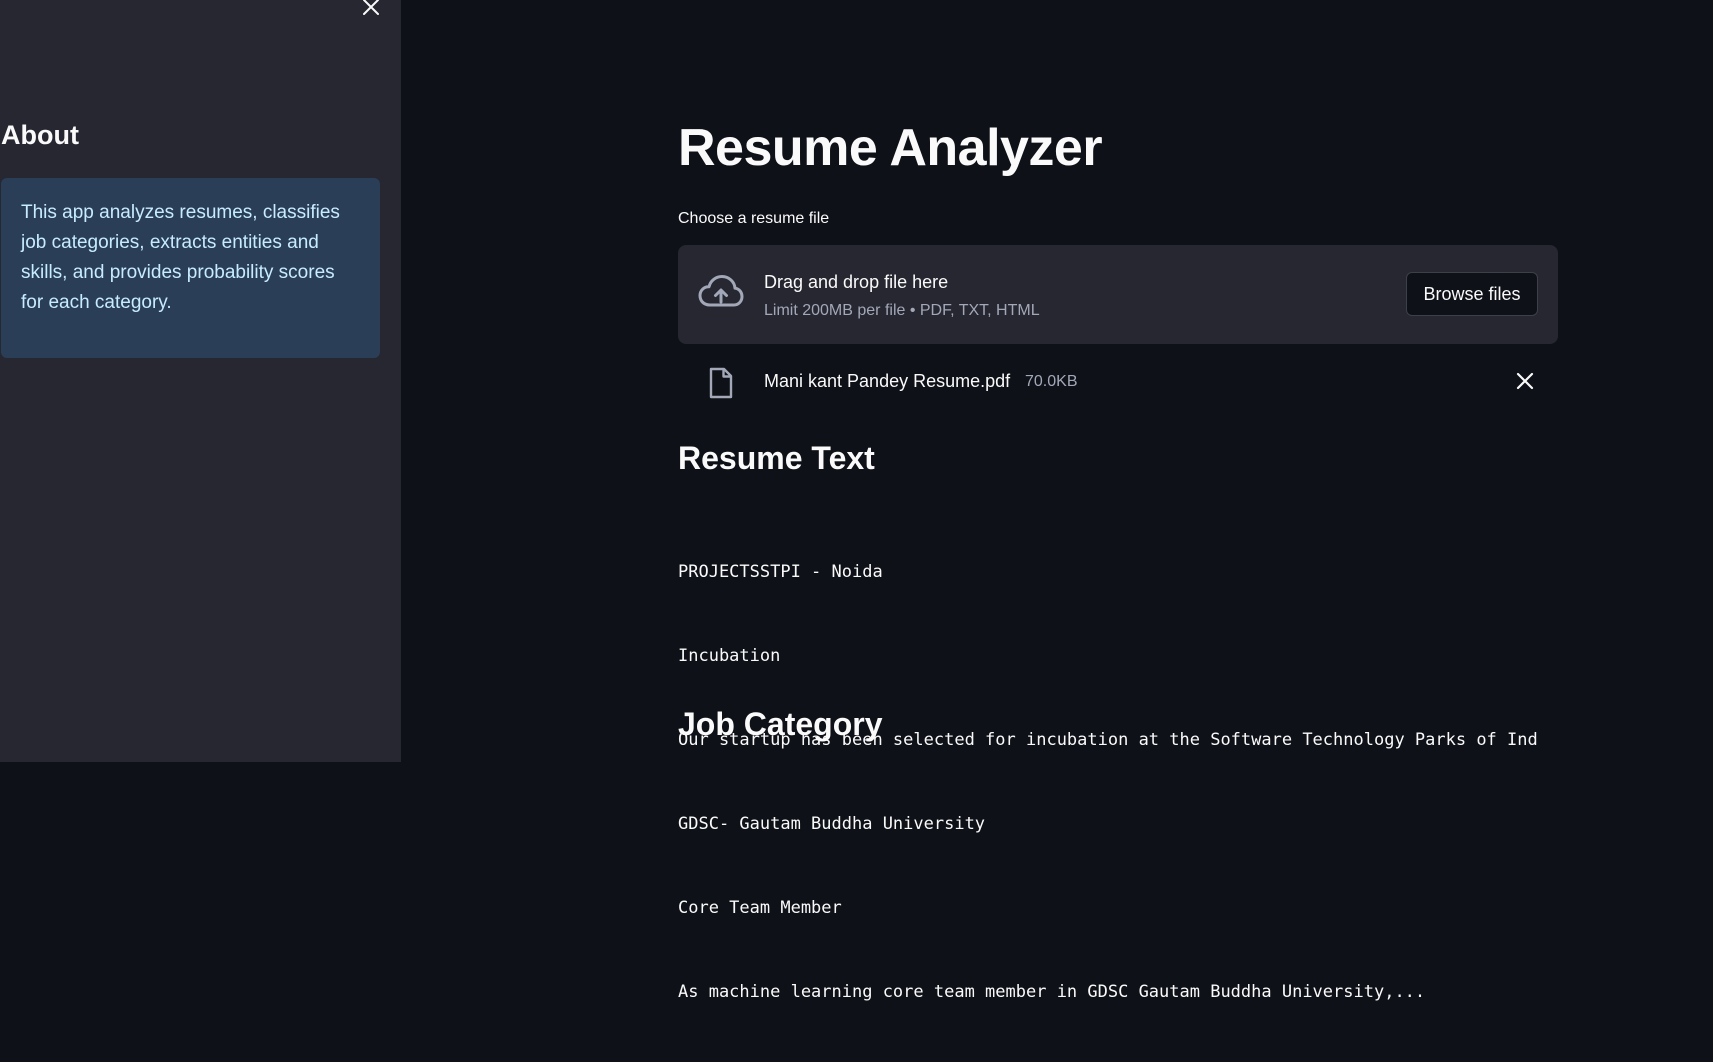  I want to click on uploaded-file-item: Mani kant Pandey Resume.pdf 70.0KB, so click(1118, 382).